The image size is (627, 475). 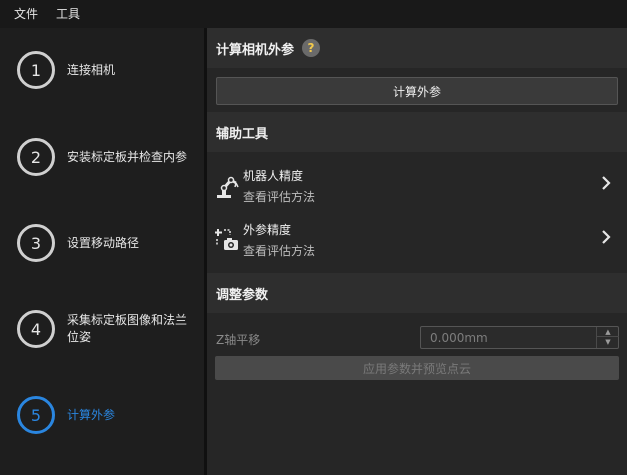 What do you see at coordinates (313, 14) in the screenshot?
I see `menu-bar: 文件 工具` at bounding box center [313, 14].